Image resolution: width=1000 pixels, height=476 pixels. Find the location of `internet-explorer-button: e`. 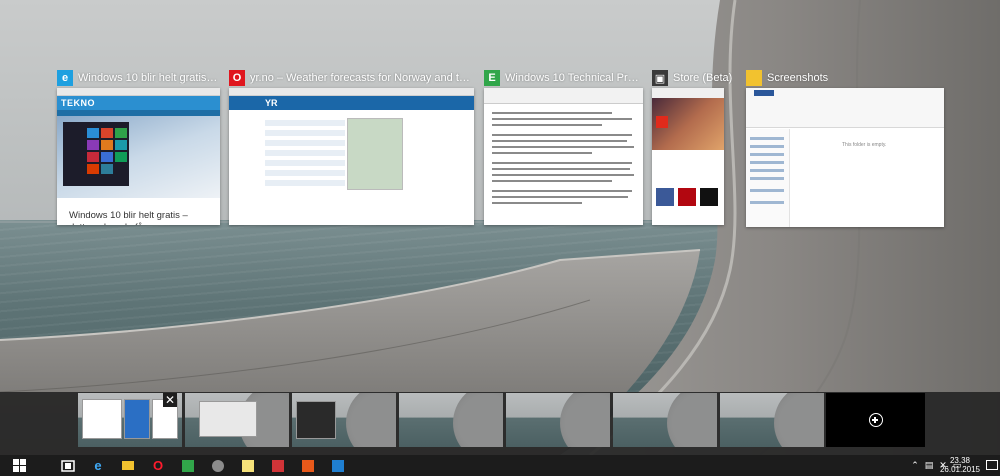

internet-explorer-button: e is located at coordinates (98, 465).